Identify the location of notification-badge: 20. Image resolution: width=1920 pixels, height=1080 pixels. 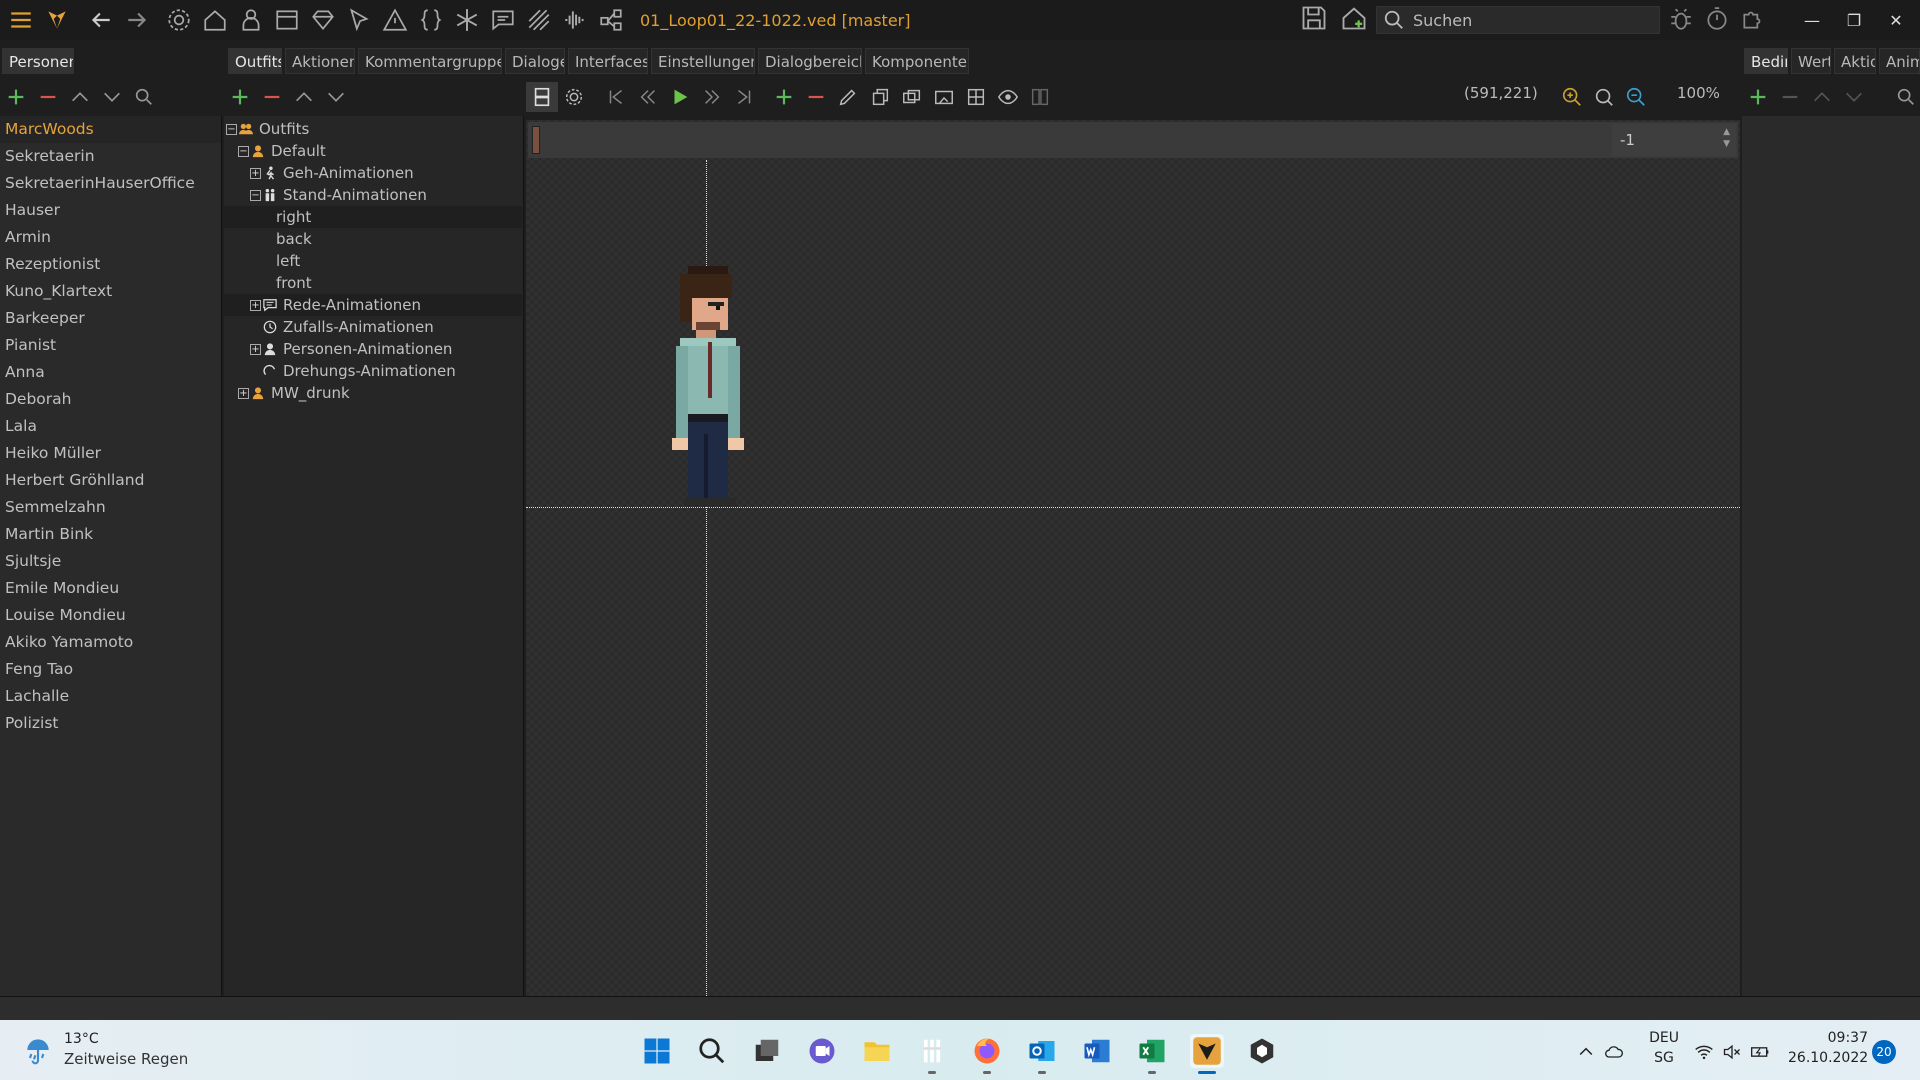
(1884, 1052).